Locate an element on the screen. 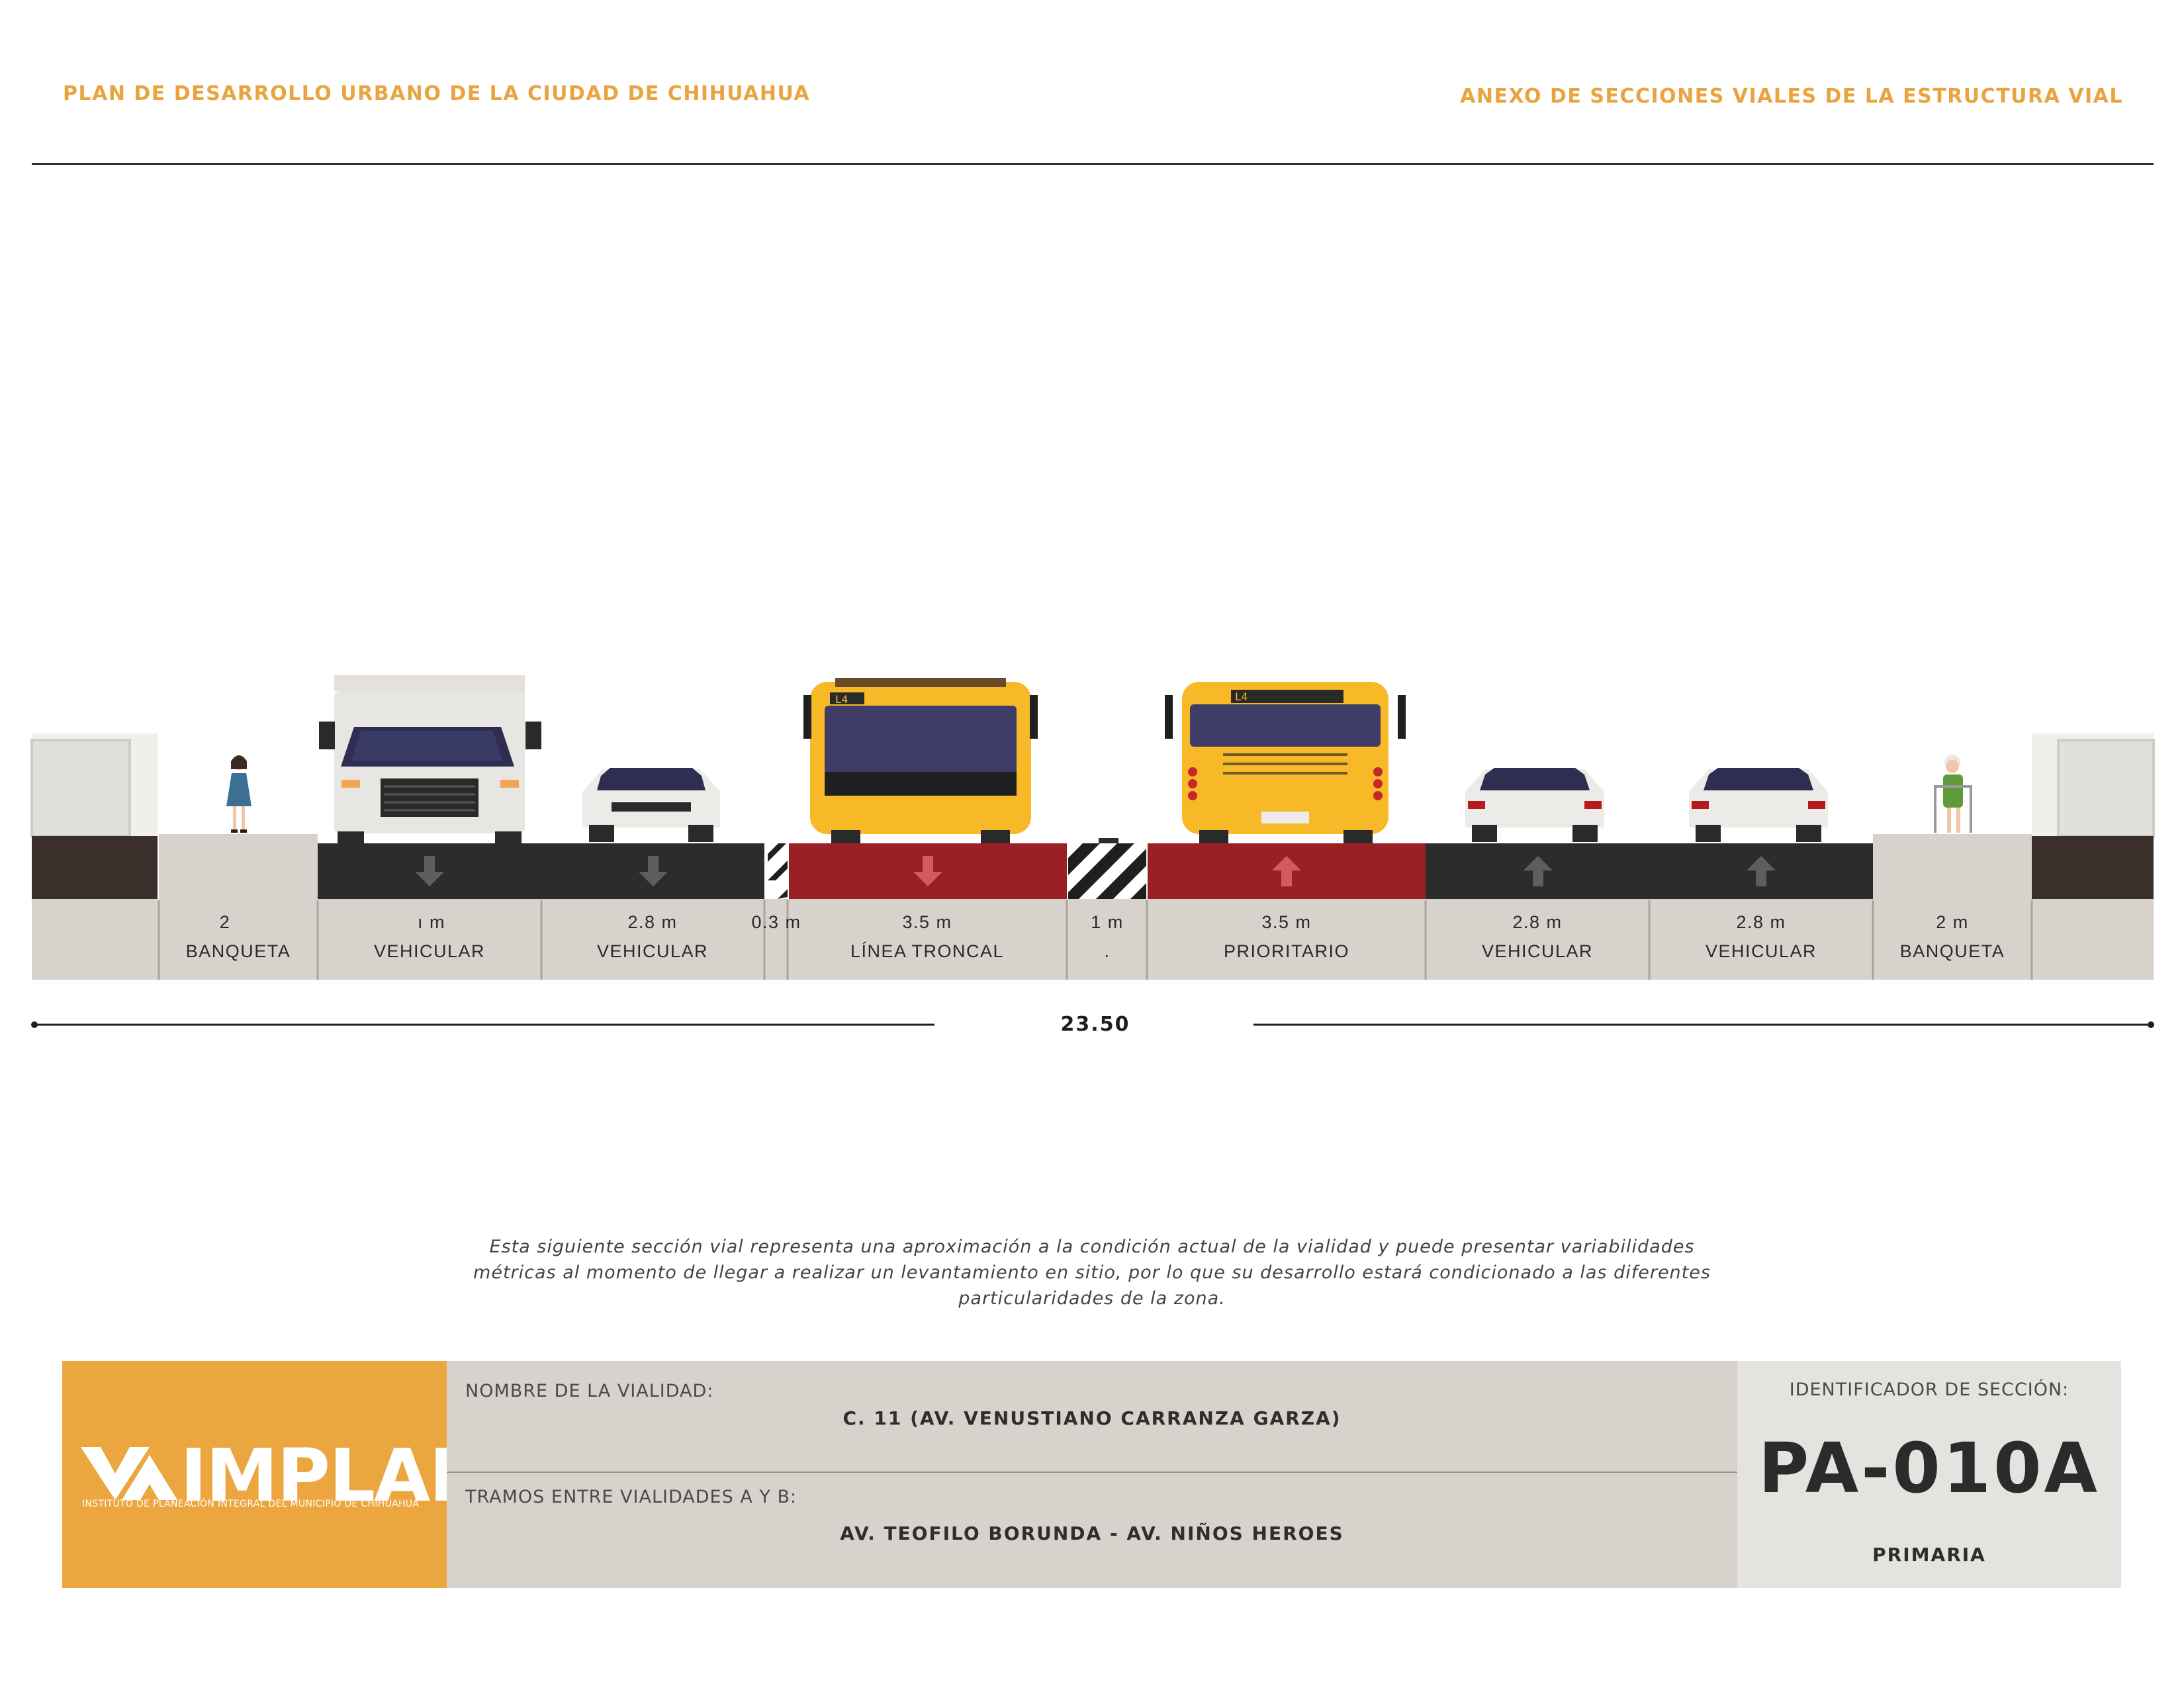 Image resolution: width=2184 pixels, height=1688 pixels. segment-value: AV. TEOFILO BORUNDA - AV. NIÑOS HEROES is located at coordinates (1092, 1533).